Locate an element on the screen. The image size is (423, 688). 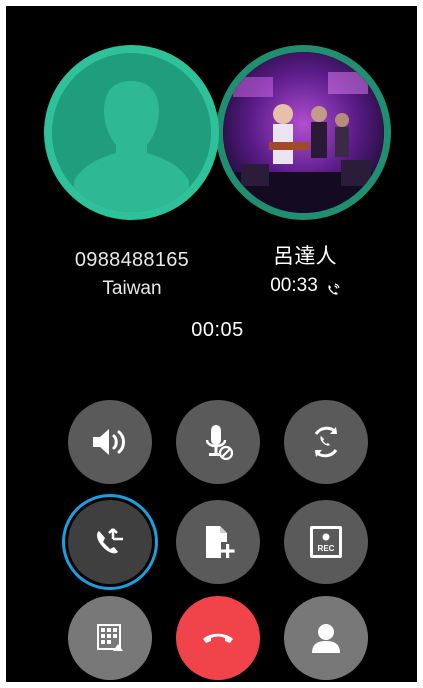
speaker-icon is located at coordinates (109, 442).